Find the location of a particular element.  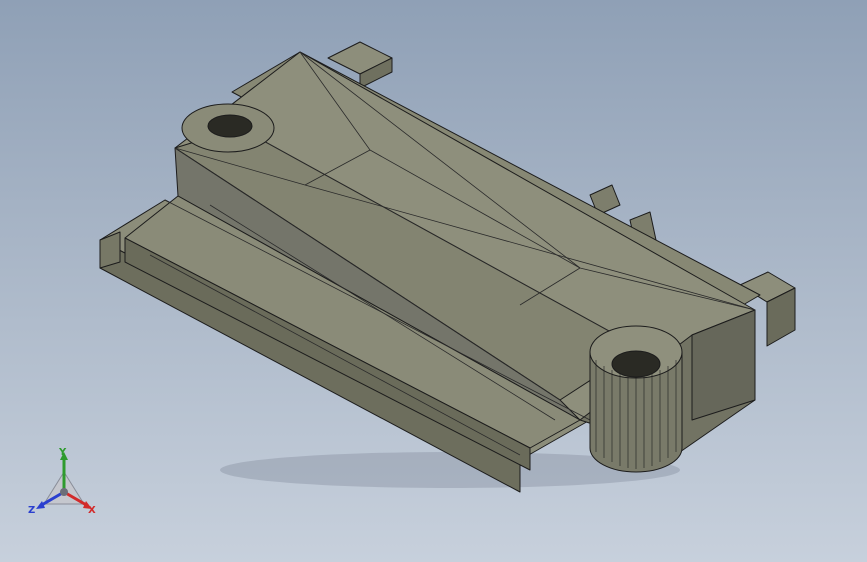

rear-boss-hole is located at coordinates (230, 126).